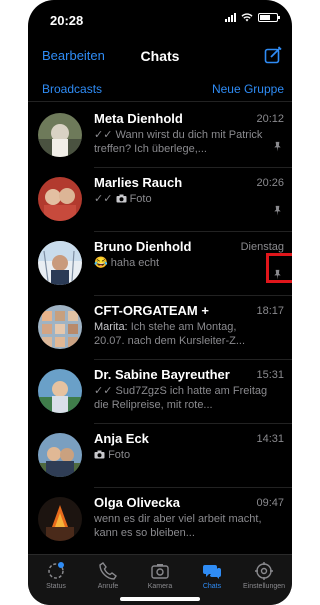 The image size is (320, 605). Describe the element at coordinates (262, 247) in the screenshot. I see `chat-time: Dienstag` at that location.